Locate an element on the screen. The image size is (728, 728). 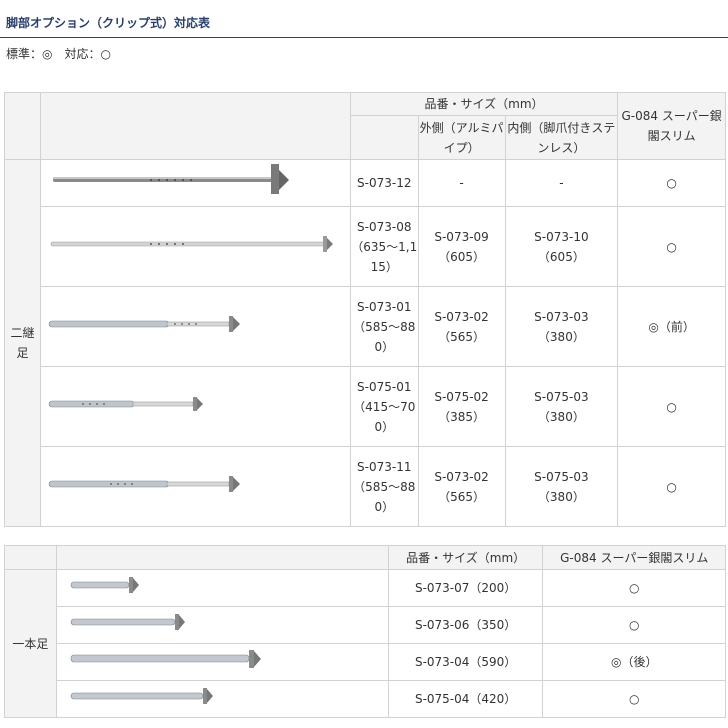
compat-mark: ◎（前） is located at coordinates (671, 326).